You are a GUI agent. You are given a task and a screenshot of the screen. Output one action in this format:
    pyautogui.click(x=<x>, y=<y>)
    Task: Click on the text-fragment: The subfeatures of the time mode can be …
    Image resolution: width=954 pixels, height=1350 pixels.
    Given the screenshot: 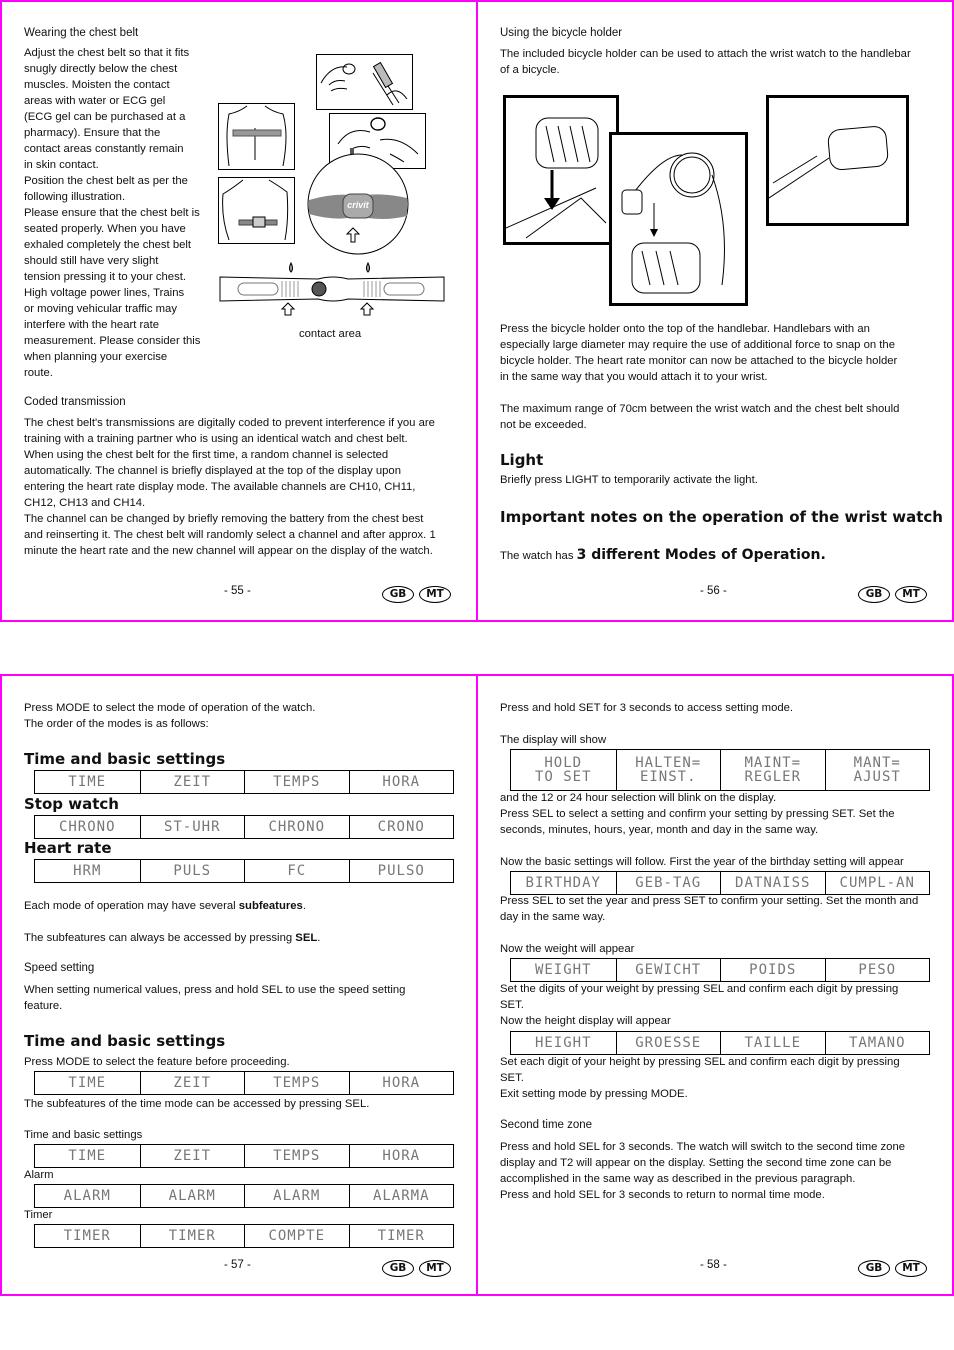 What is the action you would take?
    pyautogui.click(x=184, y=1104)
    